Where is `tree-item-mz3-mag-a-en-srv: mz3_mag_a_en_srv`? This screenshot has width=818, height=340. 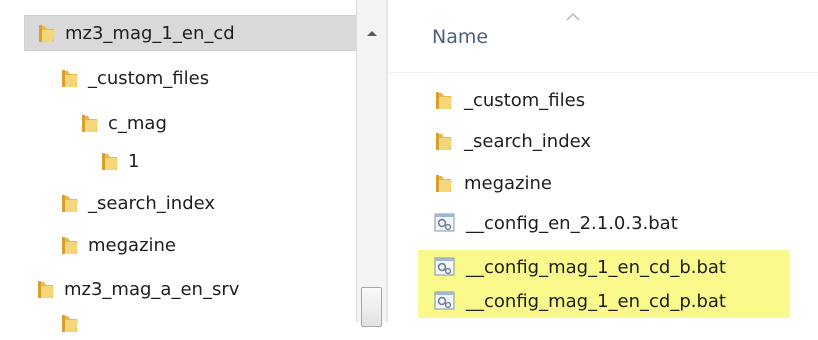
tree-item-mz3-mag-a-en-srv: mz3_mag_a_en_srv is located at coordinates (137, 289).